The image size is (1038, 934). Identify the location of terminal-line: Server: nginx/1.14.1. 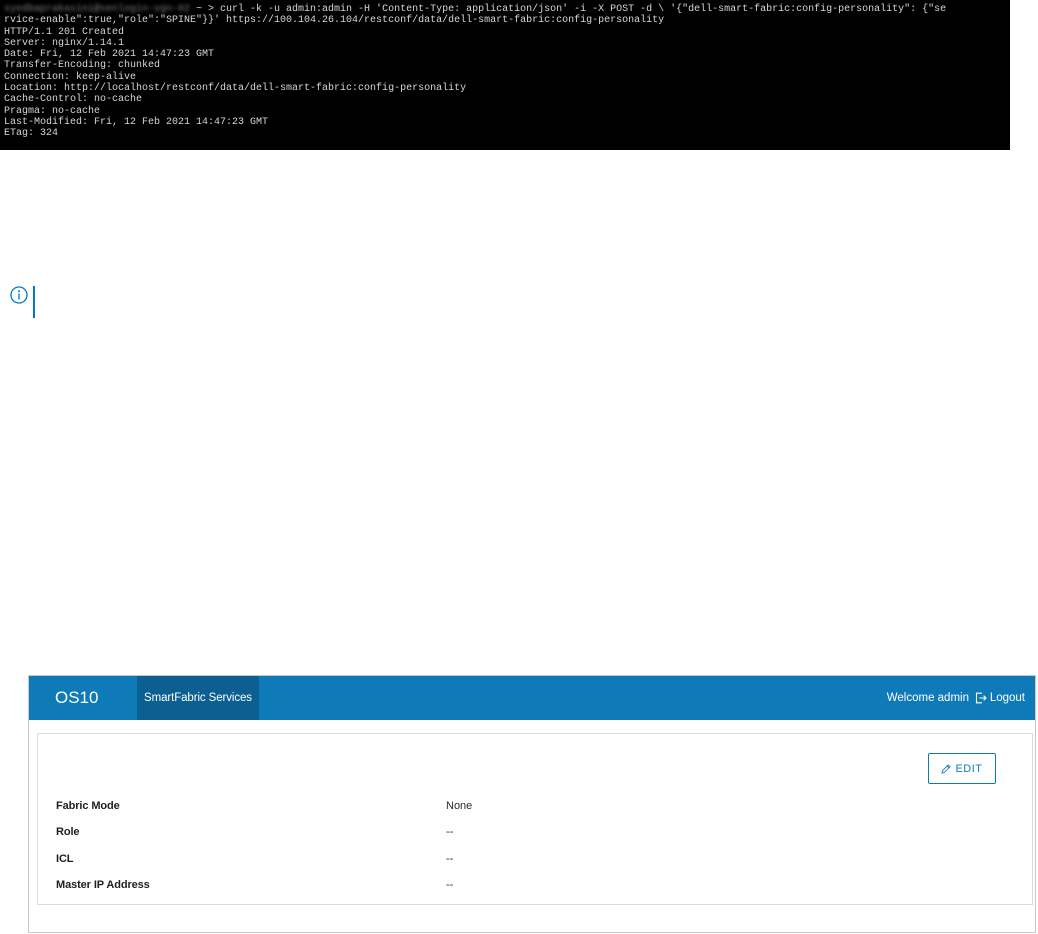
(64, 43).